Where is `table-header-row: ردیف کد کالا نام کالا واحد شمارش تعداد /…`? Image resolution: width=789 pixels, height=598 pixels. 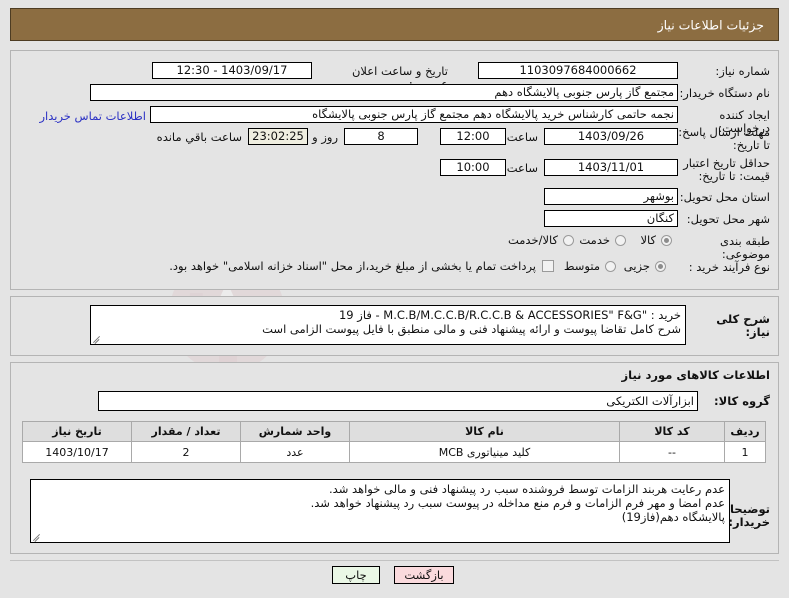 table-header-row: ردیف کد کالا نام کالا واحد شمارش تعداد /… is located at coordinates (394, 431).